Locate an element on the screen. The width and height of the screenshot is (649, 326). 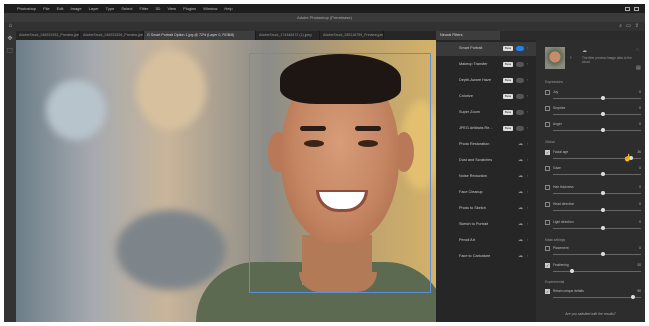
filter-makeup-transfer: Makeup Transfer Beta › is located at coordinates (486, 65).